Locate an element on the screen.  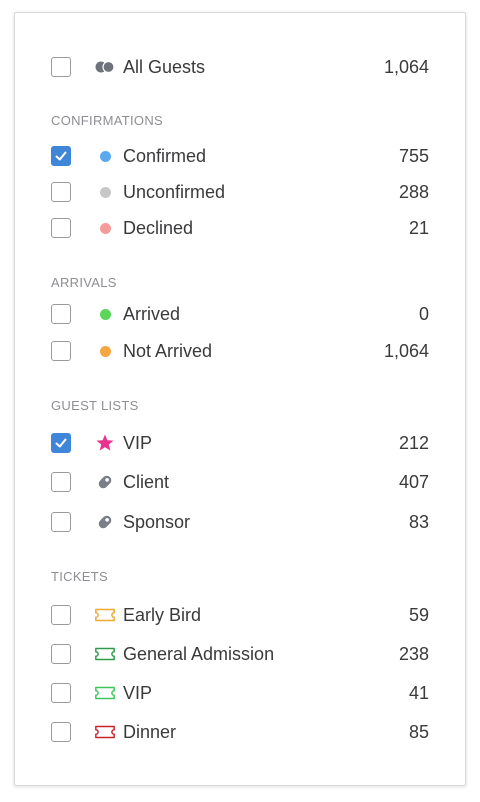
section-header-tickets: TICKETS is located at coordinates (79, 576).